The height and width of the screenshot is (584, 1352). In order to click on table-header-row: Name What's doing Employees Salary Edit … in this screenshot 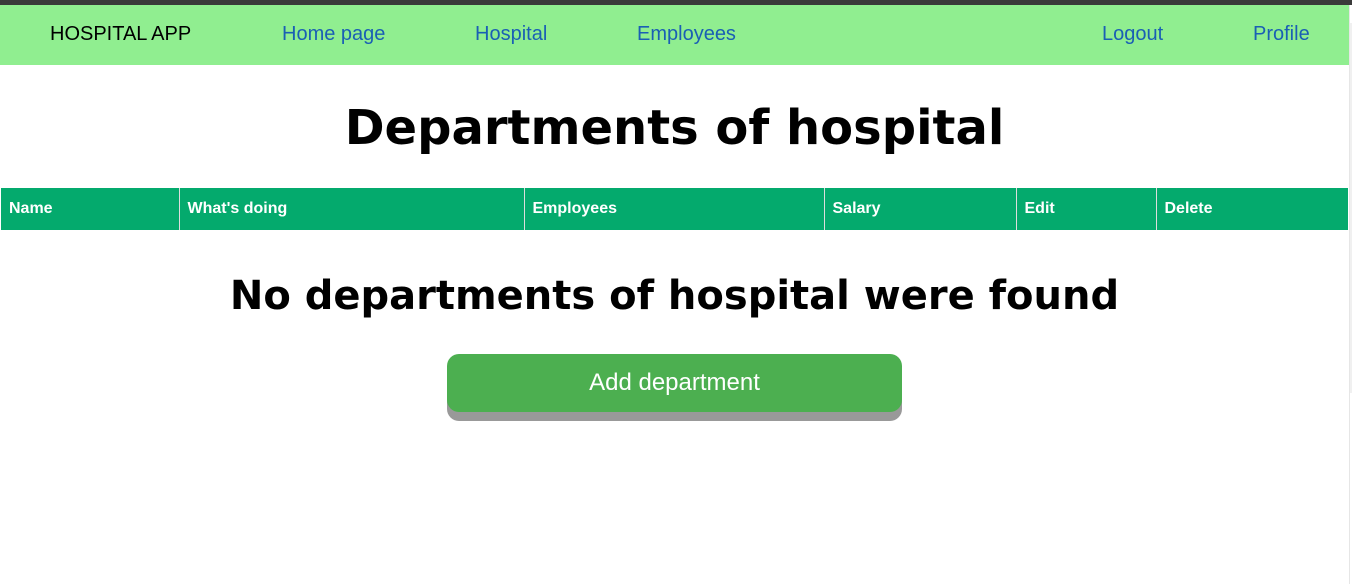, I will do `click(674, 209)`.